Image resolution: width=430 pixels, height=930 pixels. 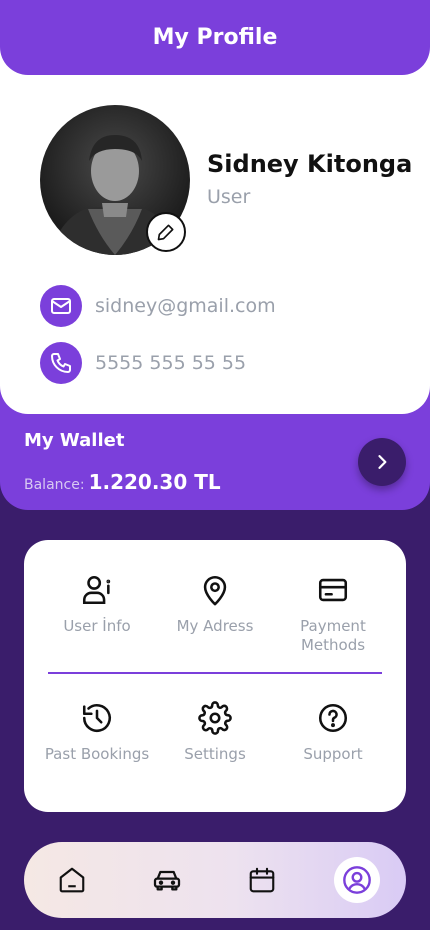 I want to click on chevron-right-icon, so click(x=382, y=462).